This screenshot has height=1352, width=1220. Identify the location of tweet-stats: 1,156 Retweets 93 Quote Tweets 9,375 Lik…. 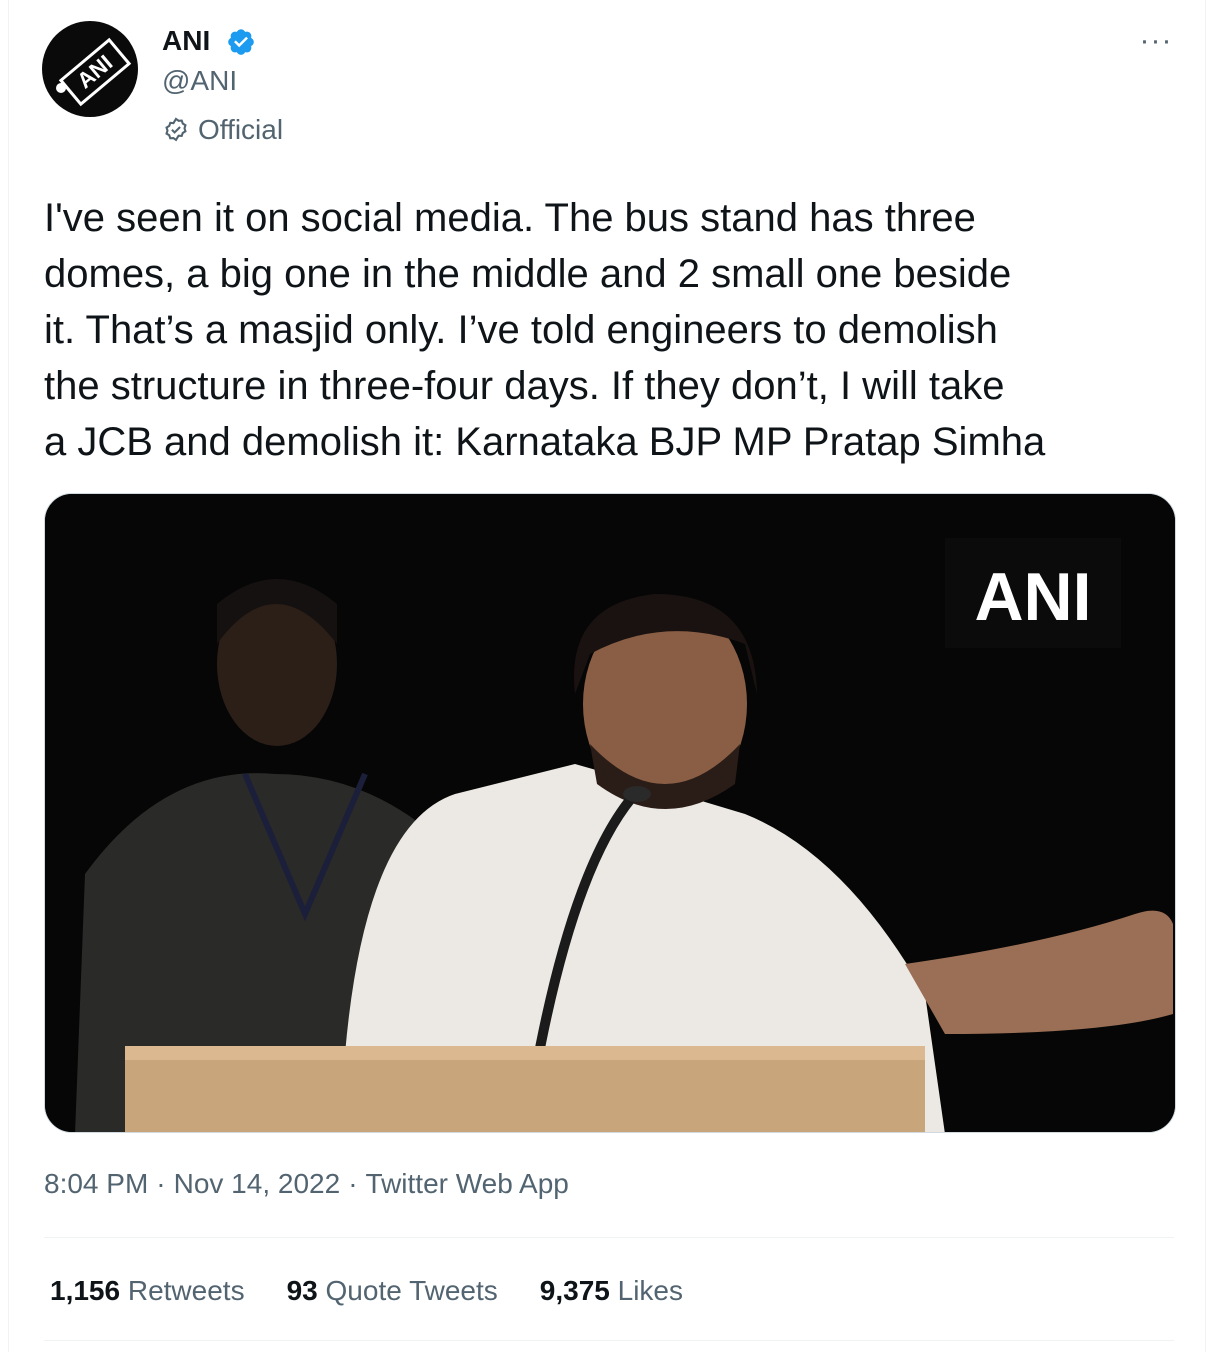
(387, 1291).